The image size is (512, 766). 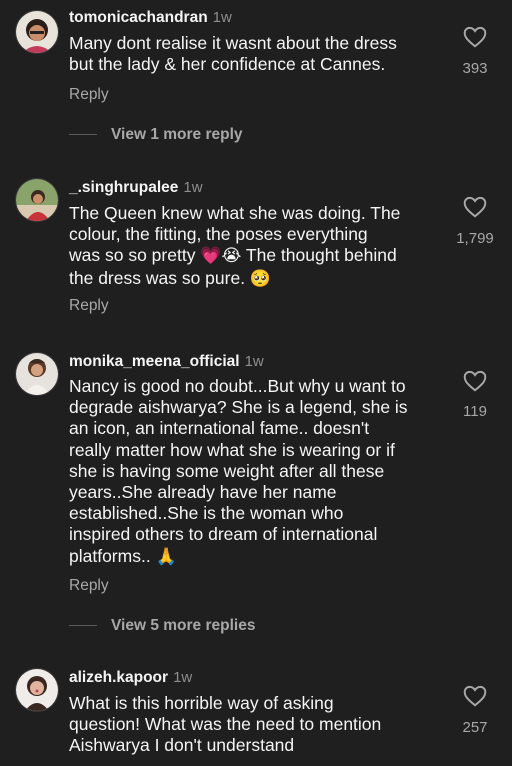 I want to click on comment-header: monika_meena_official 1w, so click(x=166, y=362).